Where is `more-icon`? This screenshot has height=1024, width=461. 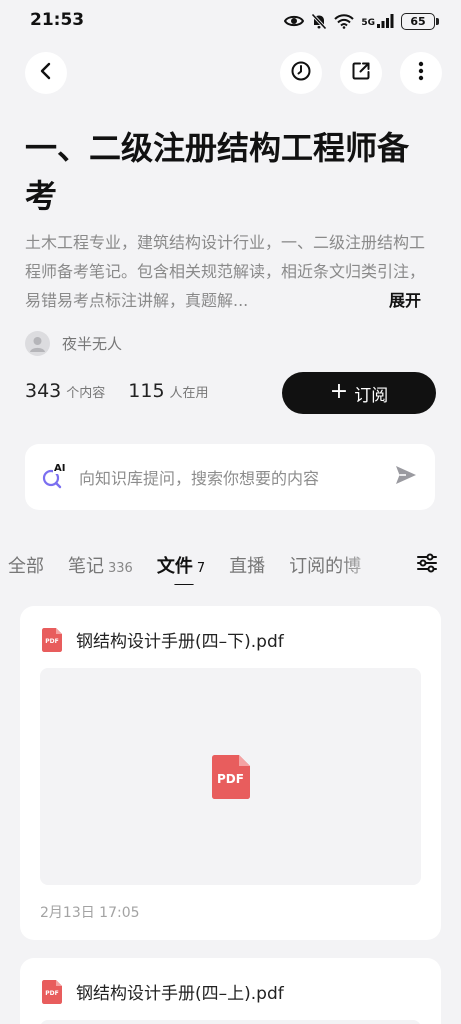
more-icon is located at coordinates (421, 73).